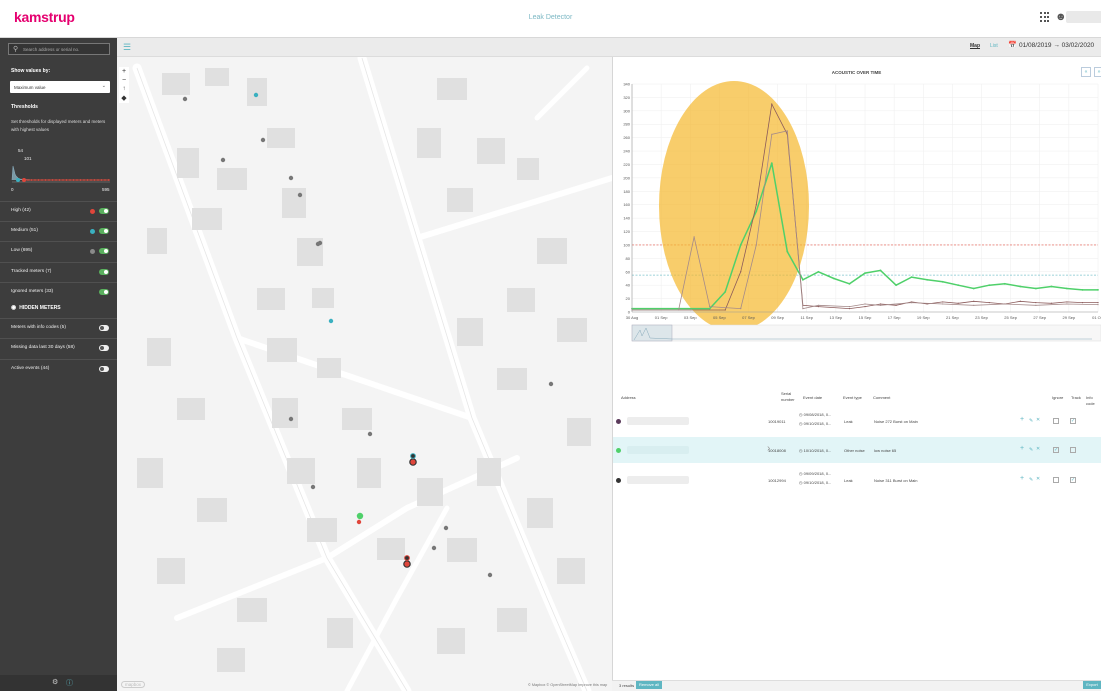 Image resolution: width=1101 pixels, height=691 pixels. I want to click on y-tick-label: 140, so click(626, 218).